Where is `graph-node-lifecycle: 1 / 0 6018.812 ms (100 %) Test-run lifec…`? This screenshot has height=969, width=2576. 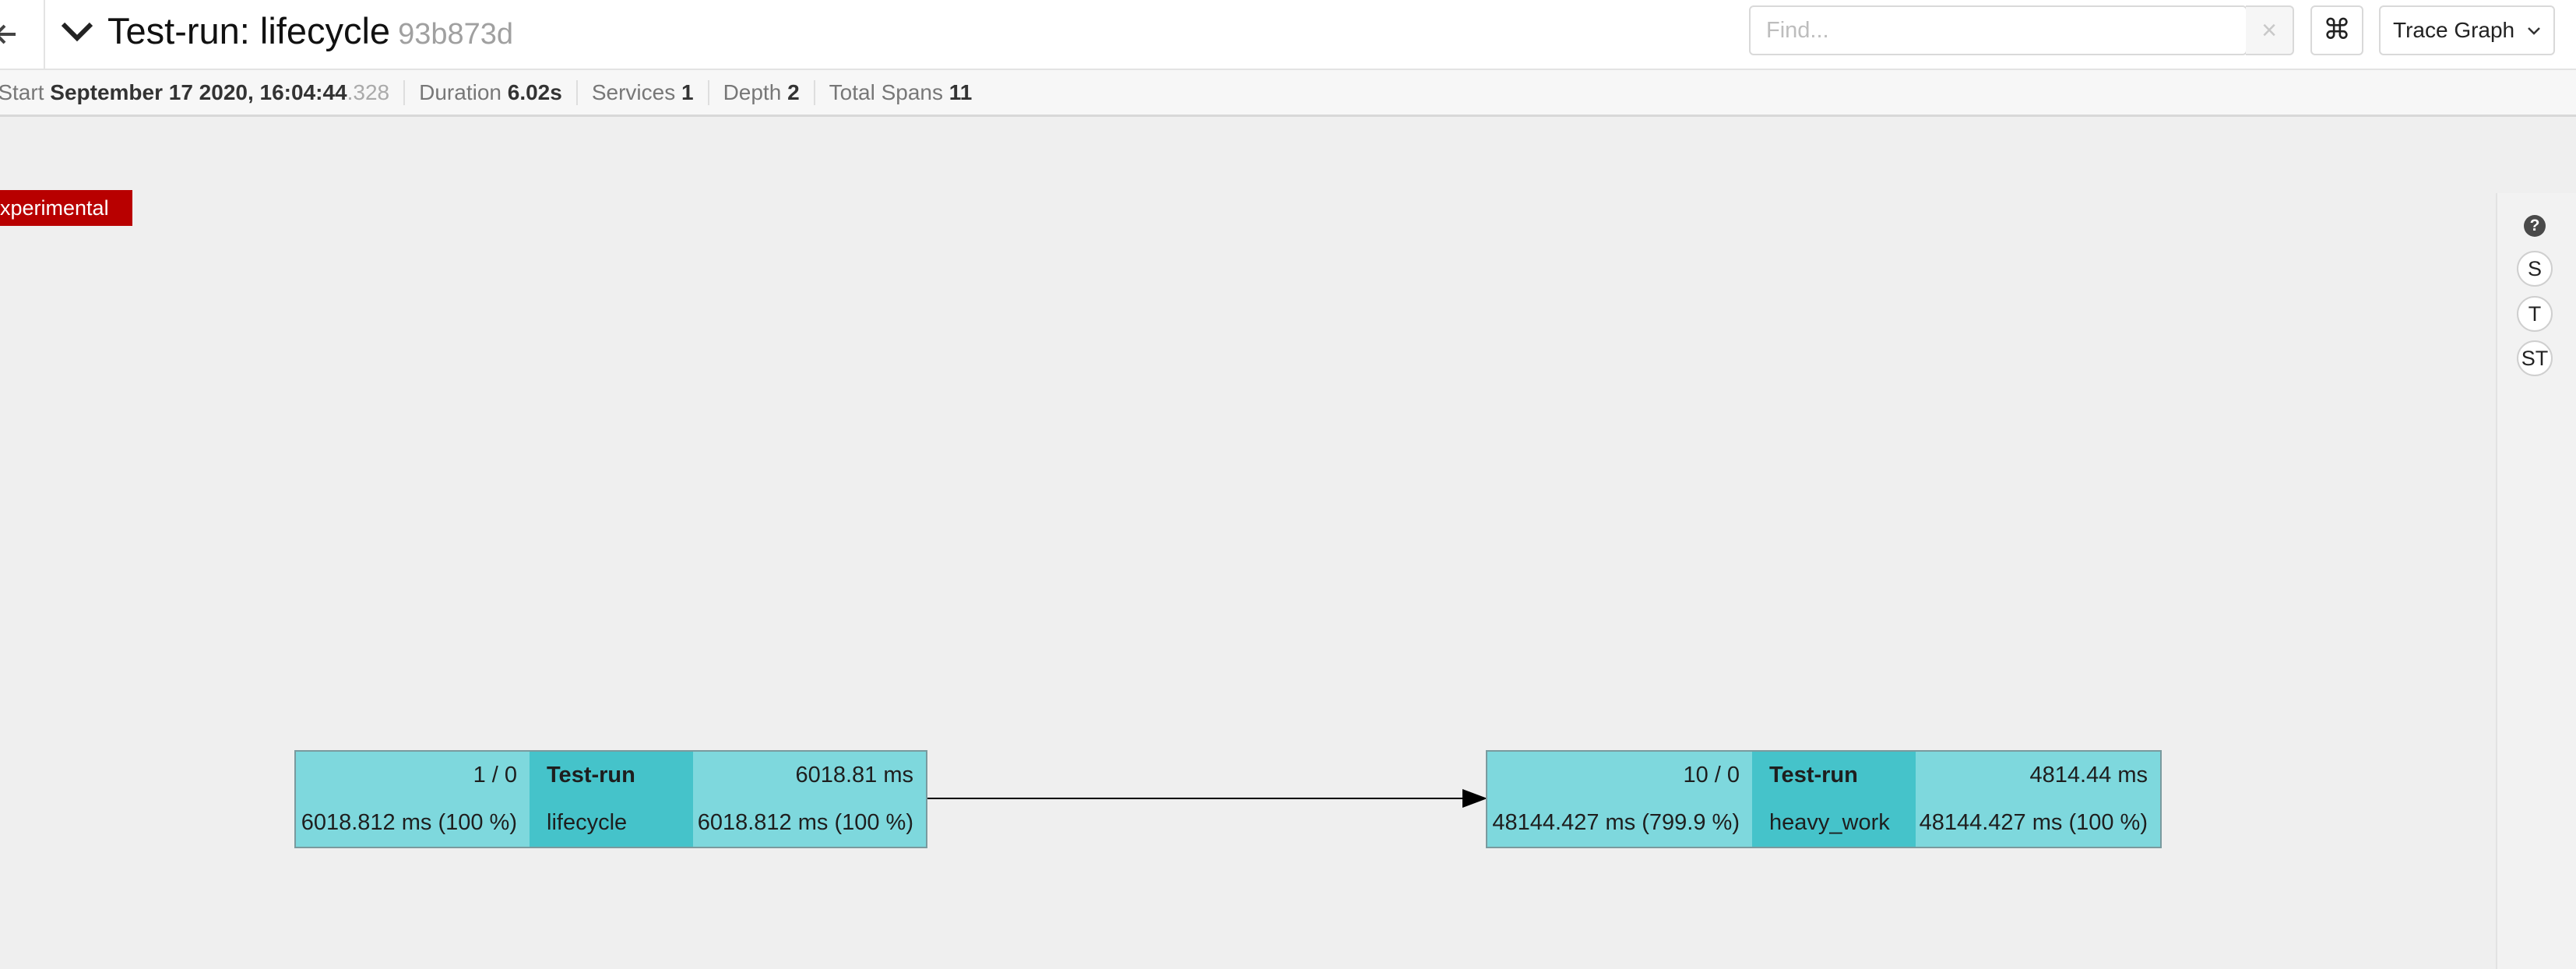 graph-node-lifecycle: 1 / 0 6018.812 ms (100 %) Test-run lifec… is located at coordinates (610, 799).